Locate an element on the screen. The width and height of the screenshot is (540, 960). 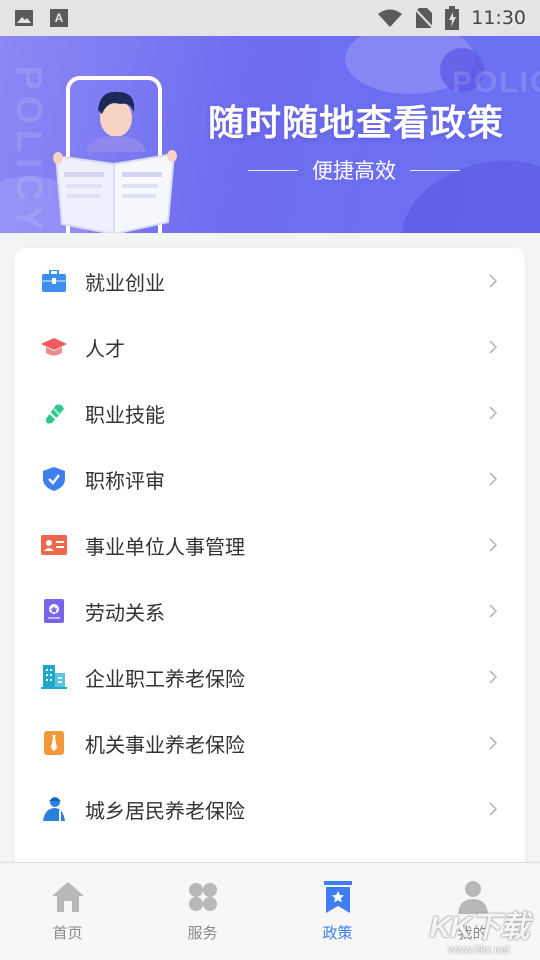
id-card-icon is located at coordinates (54, 545).